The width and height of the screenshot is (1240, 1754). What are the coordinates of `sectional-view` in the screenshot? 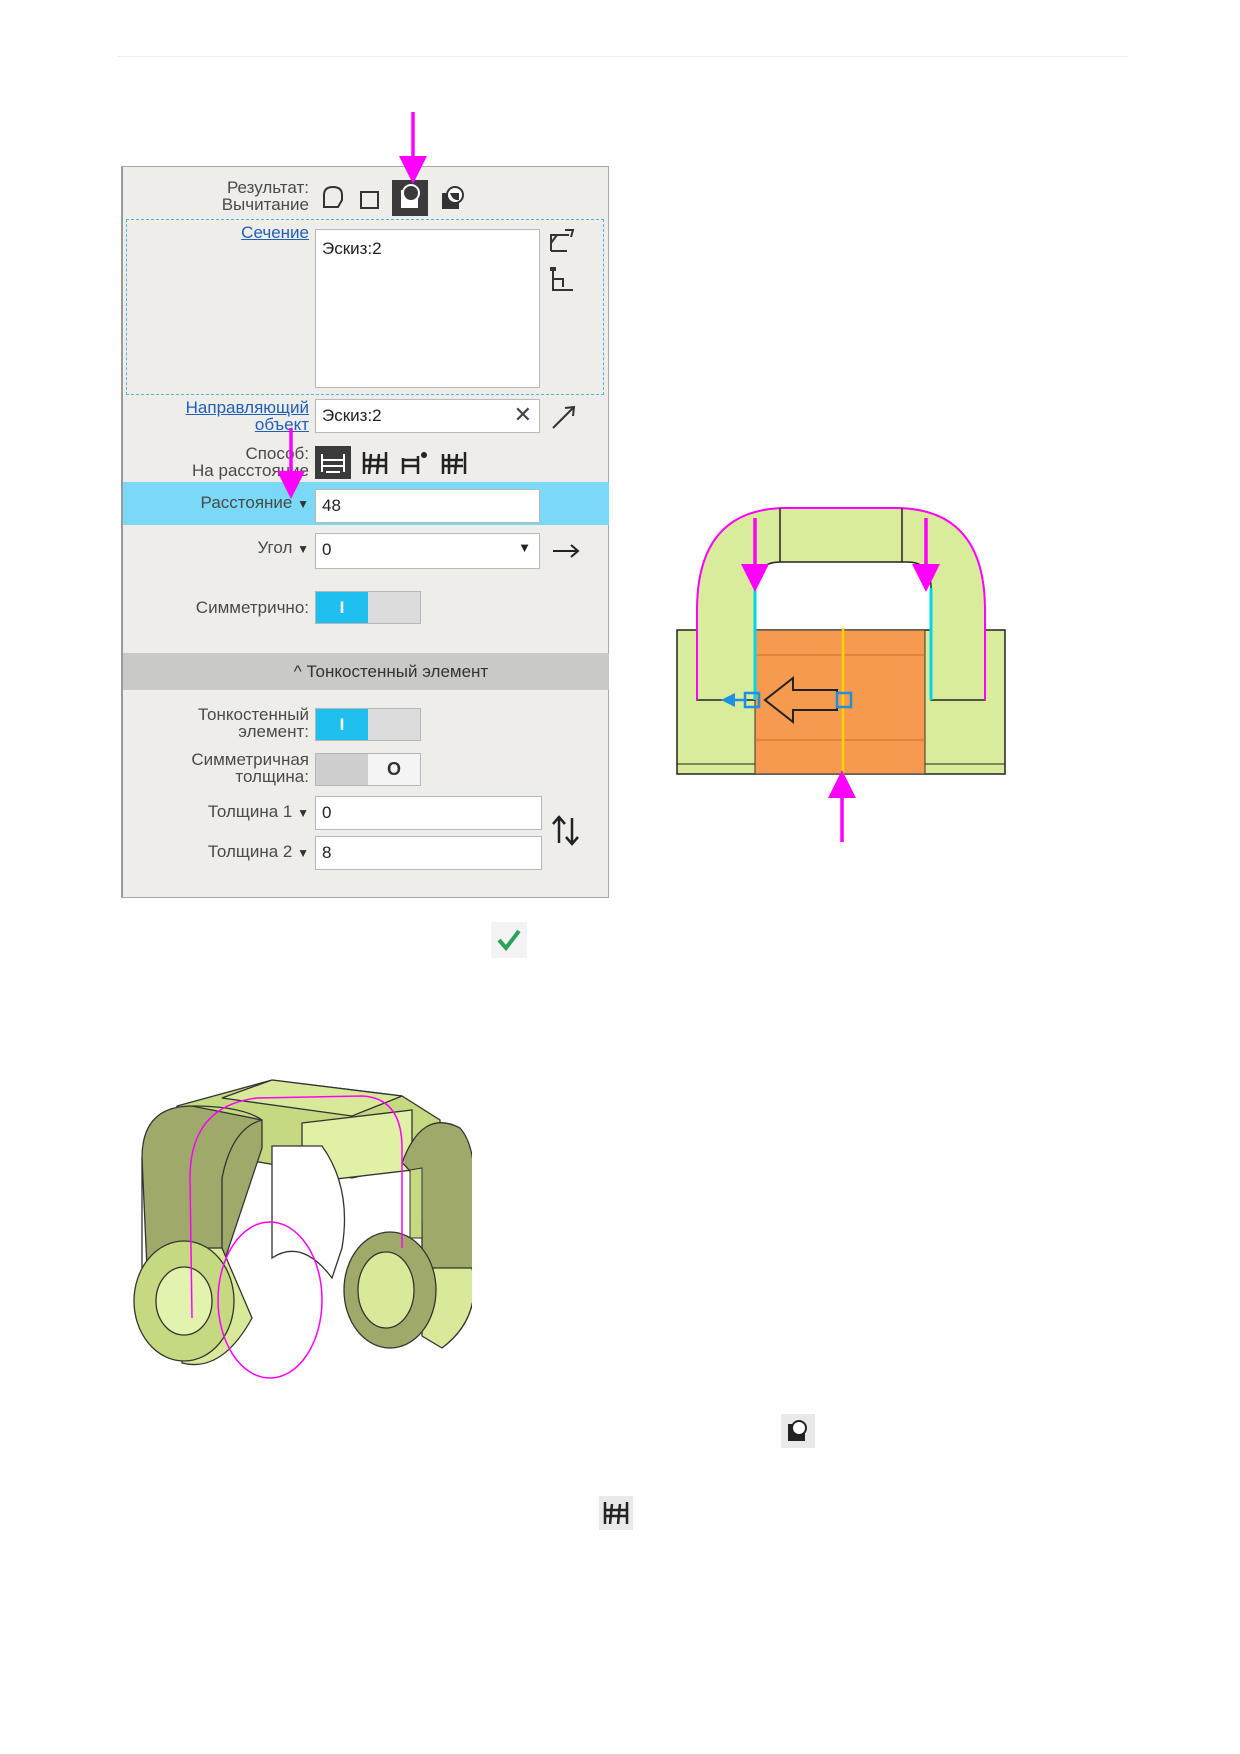 It's located at (841, 641).